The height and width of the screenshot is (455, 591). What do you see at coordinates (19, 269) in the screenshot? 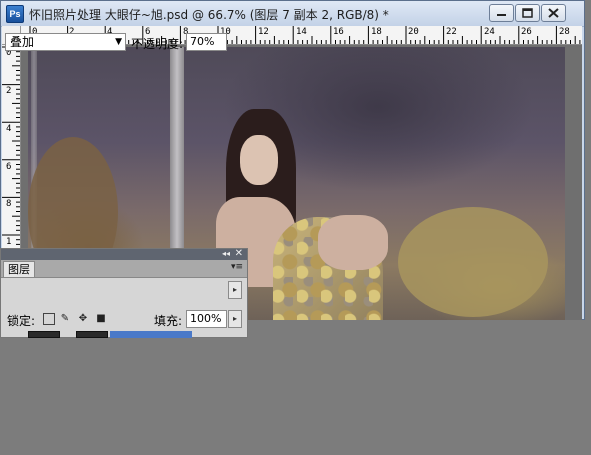
I see `tab-layers: 图层` at bounding box center [19, 269].